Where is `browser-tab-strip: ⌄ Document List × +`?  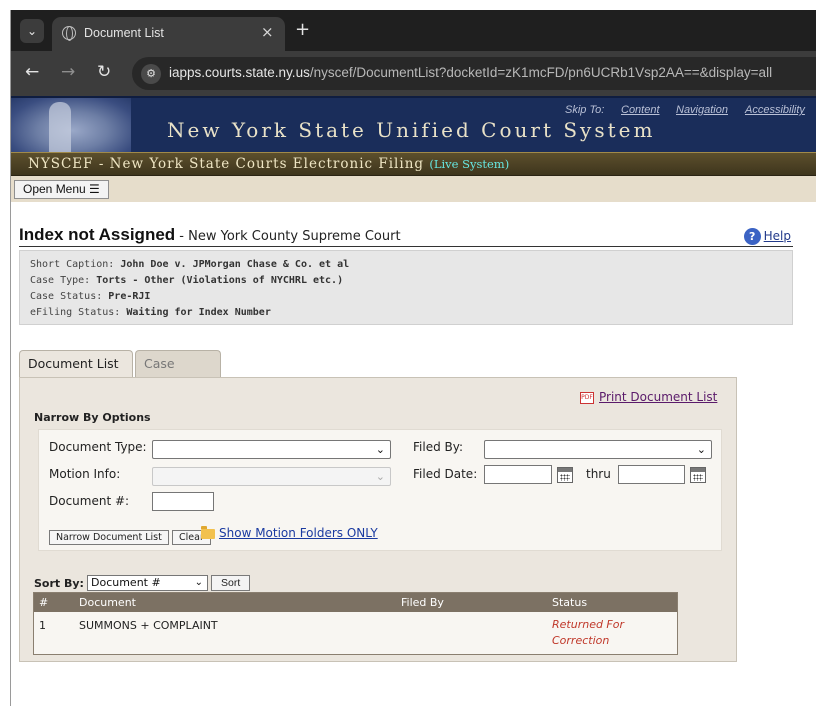
browser-tab-strip: ⌄ Document List × + is located at coordinates (413, 30).